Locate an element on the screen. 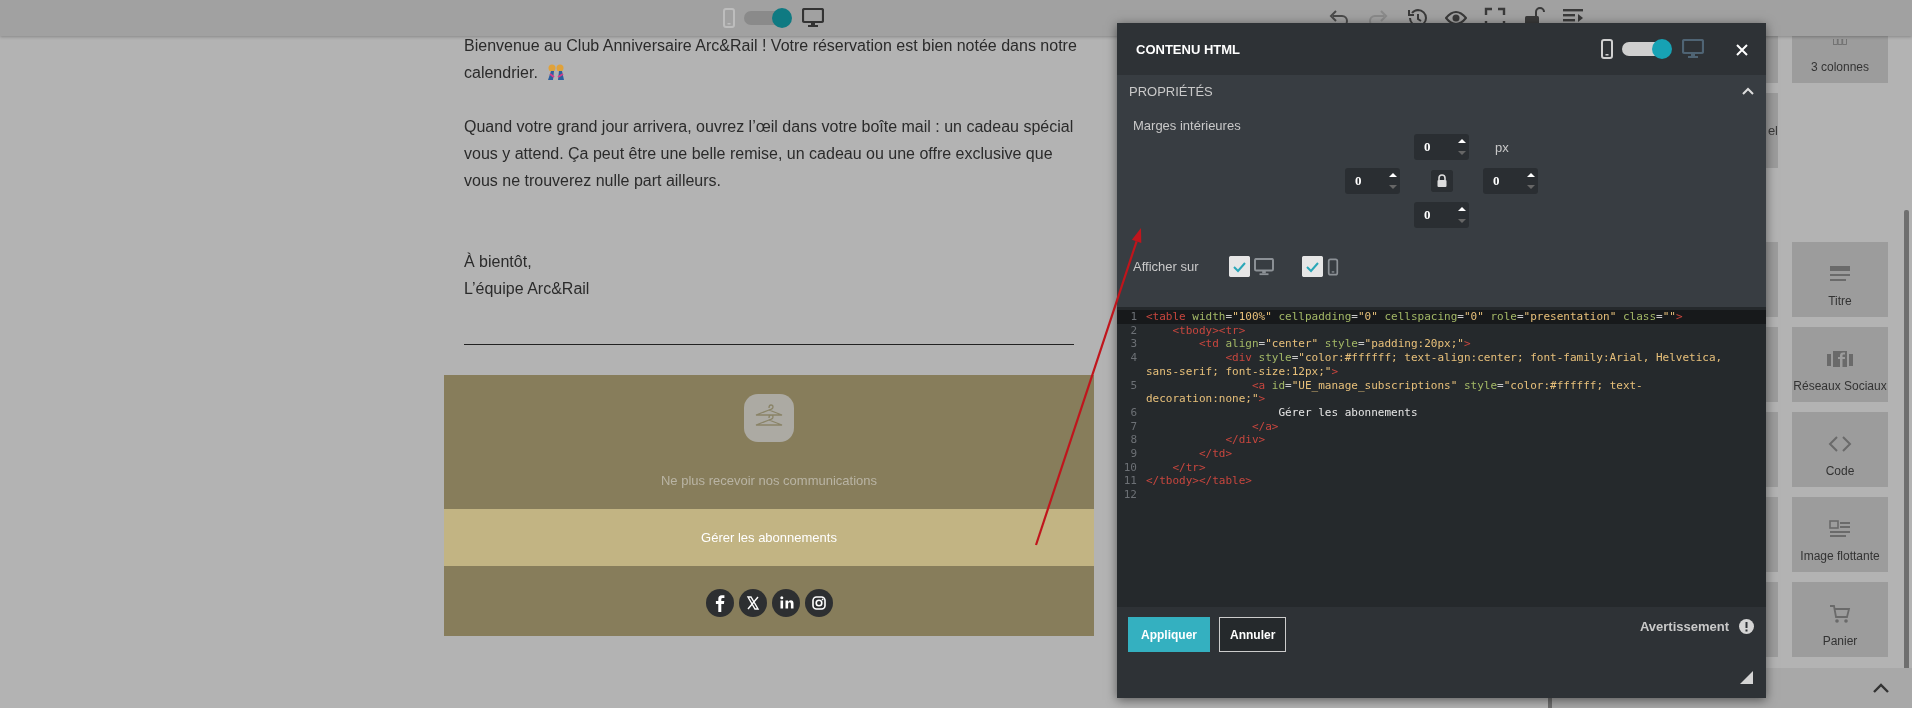  code-line: </td> is located at coordinates (1216, 454).